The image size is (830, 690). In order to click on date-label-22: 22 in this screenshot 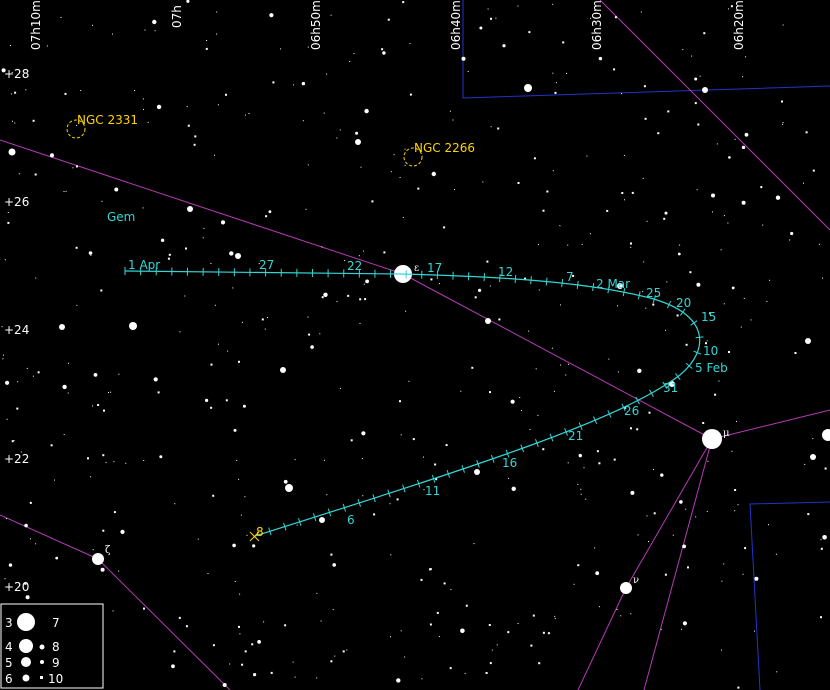, I will do `click(354, 266)`.